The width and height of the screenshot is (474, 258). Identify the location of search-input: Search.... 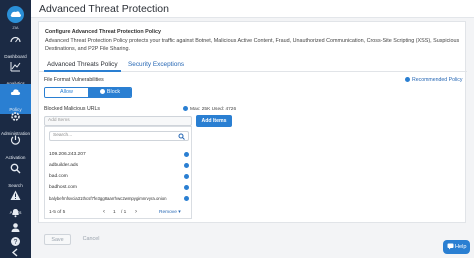
(119, 136).